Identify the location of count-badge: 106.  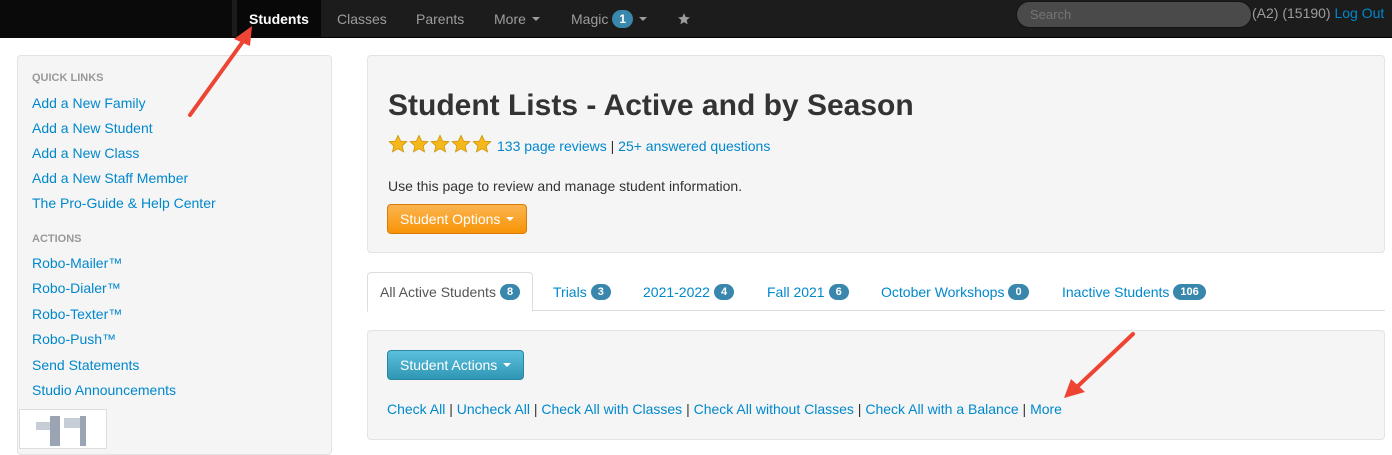
(1189, 291).